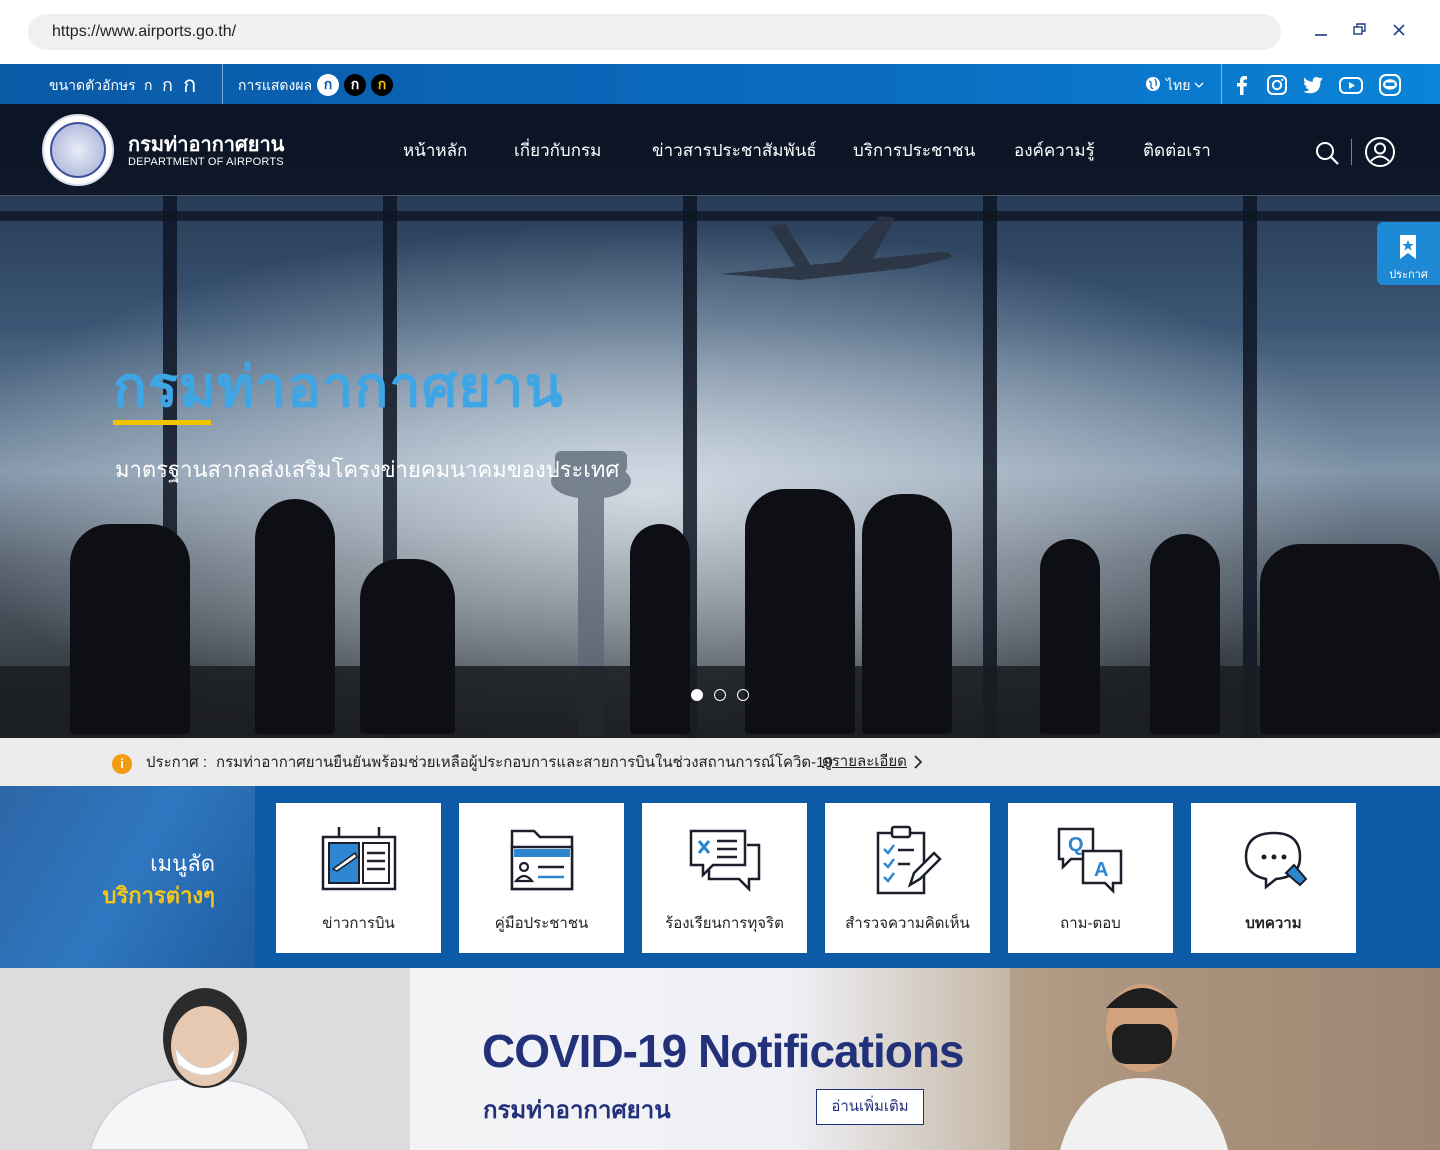 Image resolution: width=1440 pixels, height=1150 pixels. What do you see at coordinates (1090, 923) in the screenshot?
I see `quick-card-label: ถาม-ตอบ` at bounding box center [1090, 923].